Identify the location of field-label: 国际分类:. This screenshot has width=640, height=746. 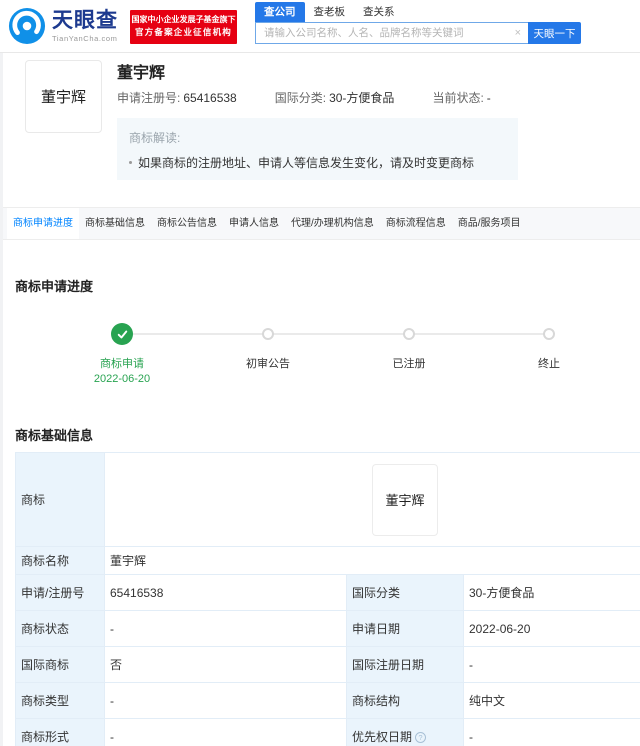
(300, 98).